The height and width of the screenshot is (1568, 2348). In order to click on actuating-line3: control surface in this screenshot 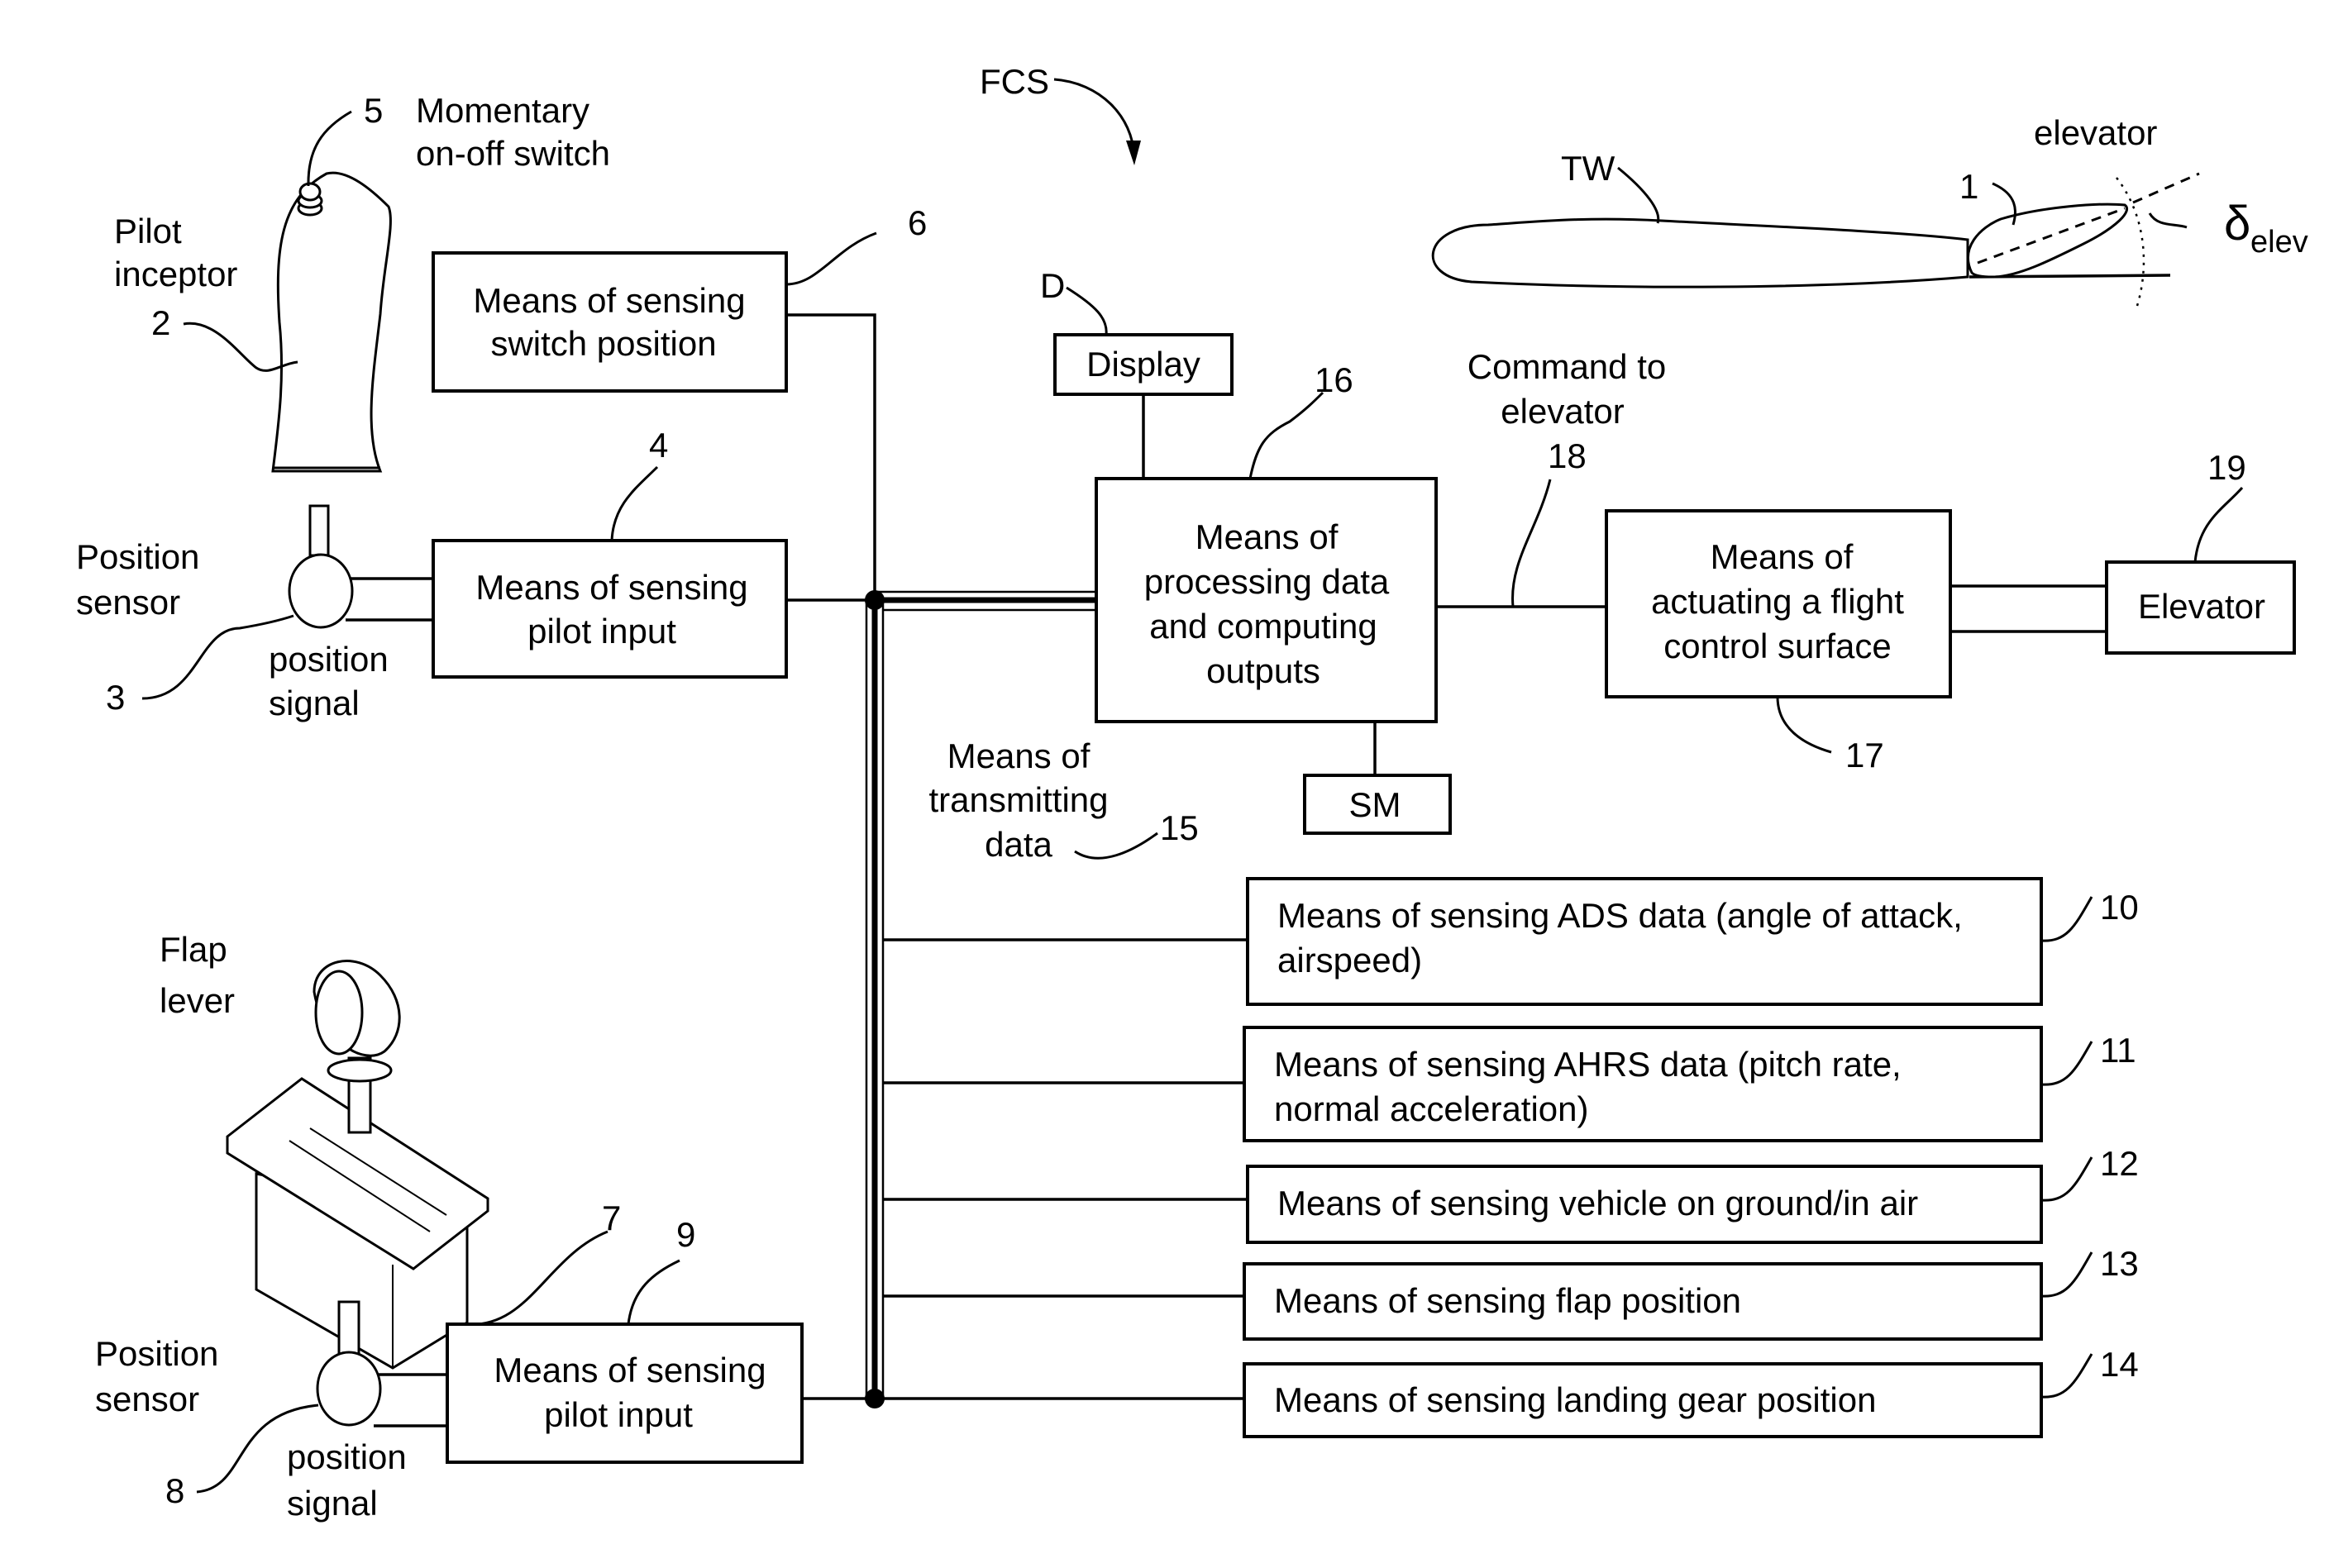, I will do `click(1777, 646)`.